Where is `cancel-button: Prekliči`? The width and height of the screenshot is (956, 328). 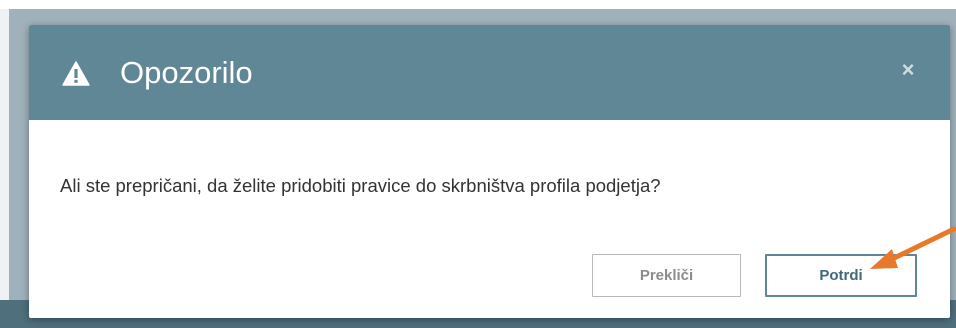 cancel-button: Prekliči is located at coordinates (666, 275).